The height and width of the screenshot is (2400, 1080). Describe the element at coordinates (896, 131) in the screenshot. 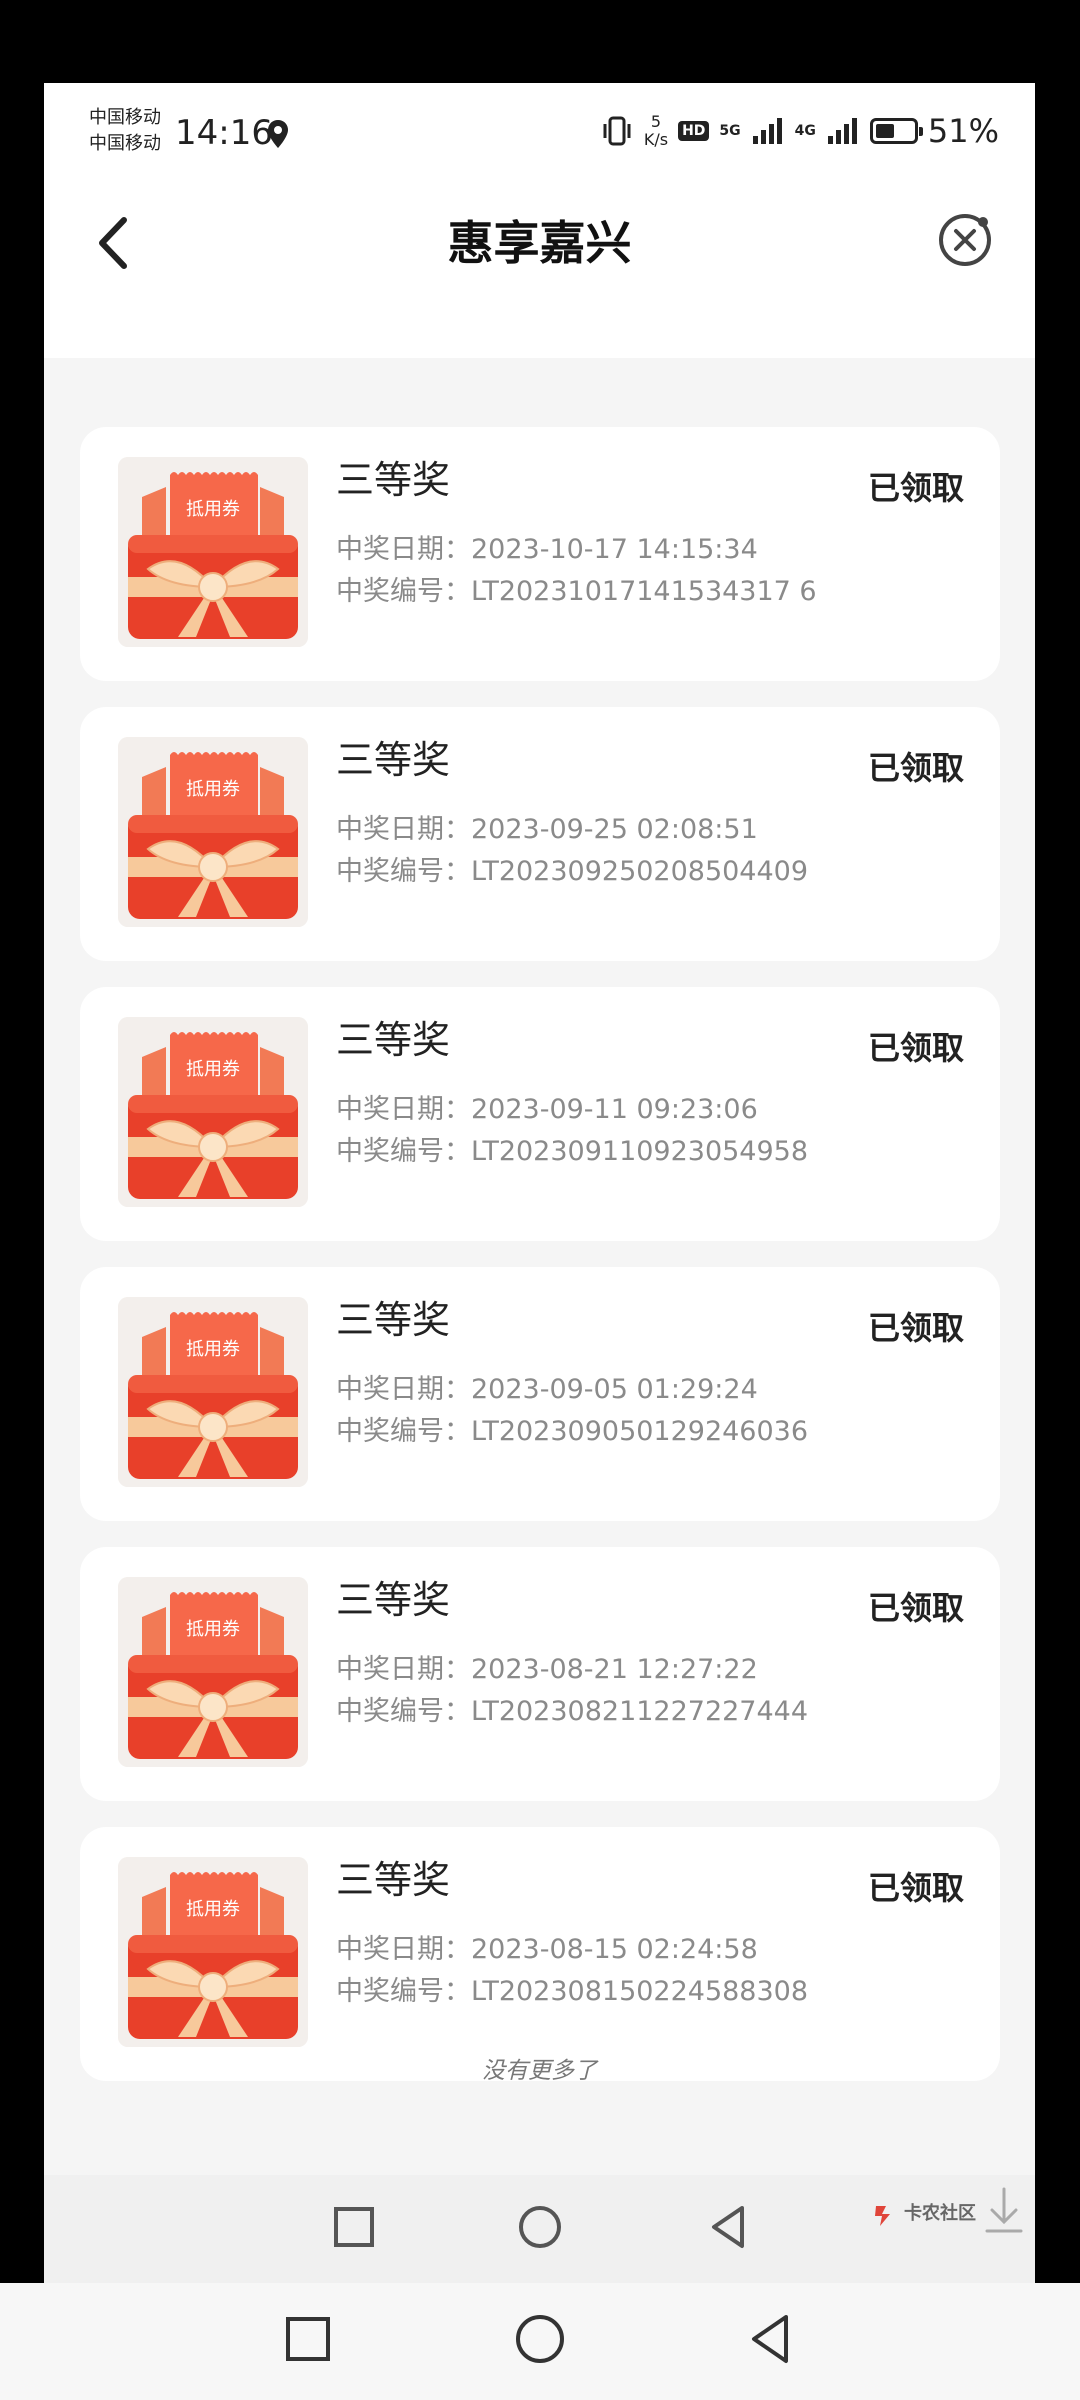

I see `battery-icon` at that location.